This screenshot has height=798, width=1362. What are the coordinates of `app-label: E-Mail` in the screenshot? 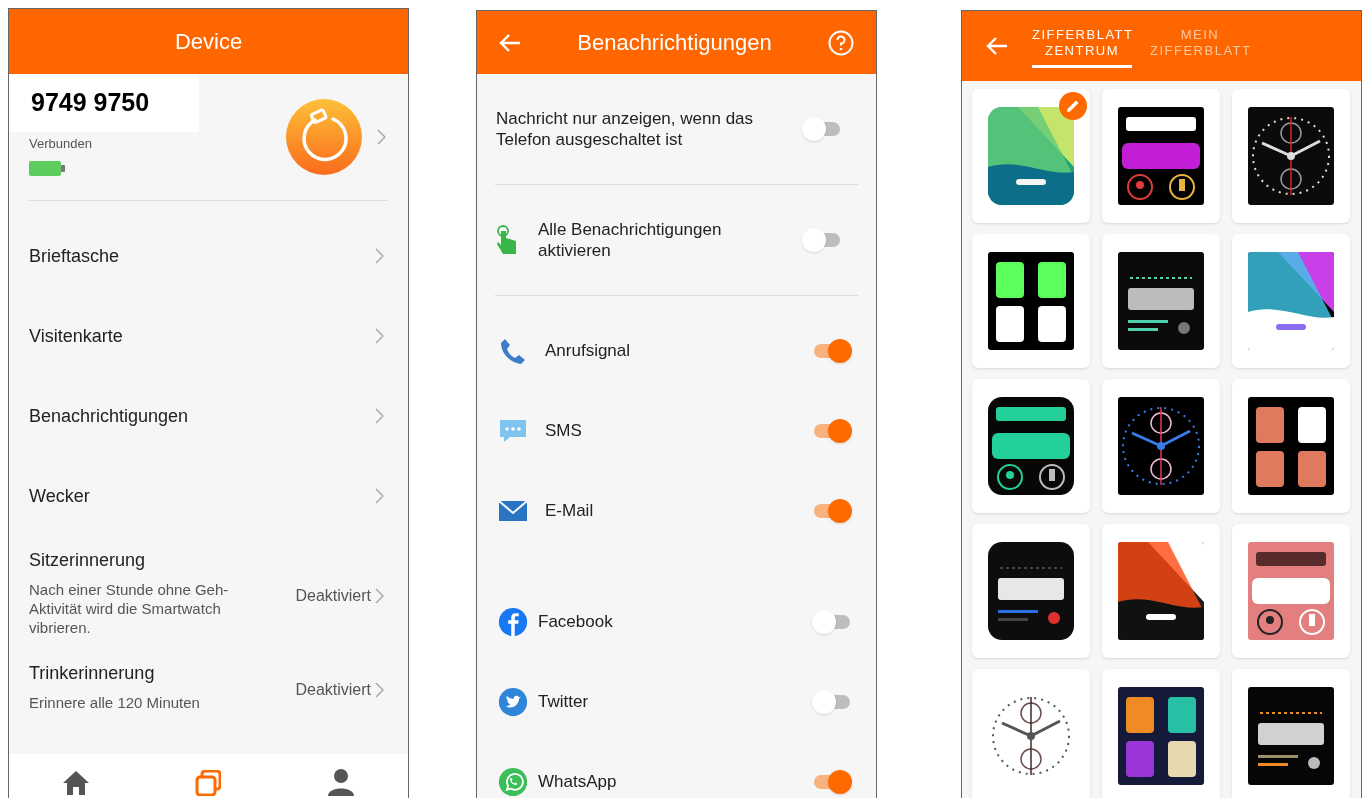 It's located at (570, 511).